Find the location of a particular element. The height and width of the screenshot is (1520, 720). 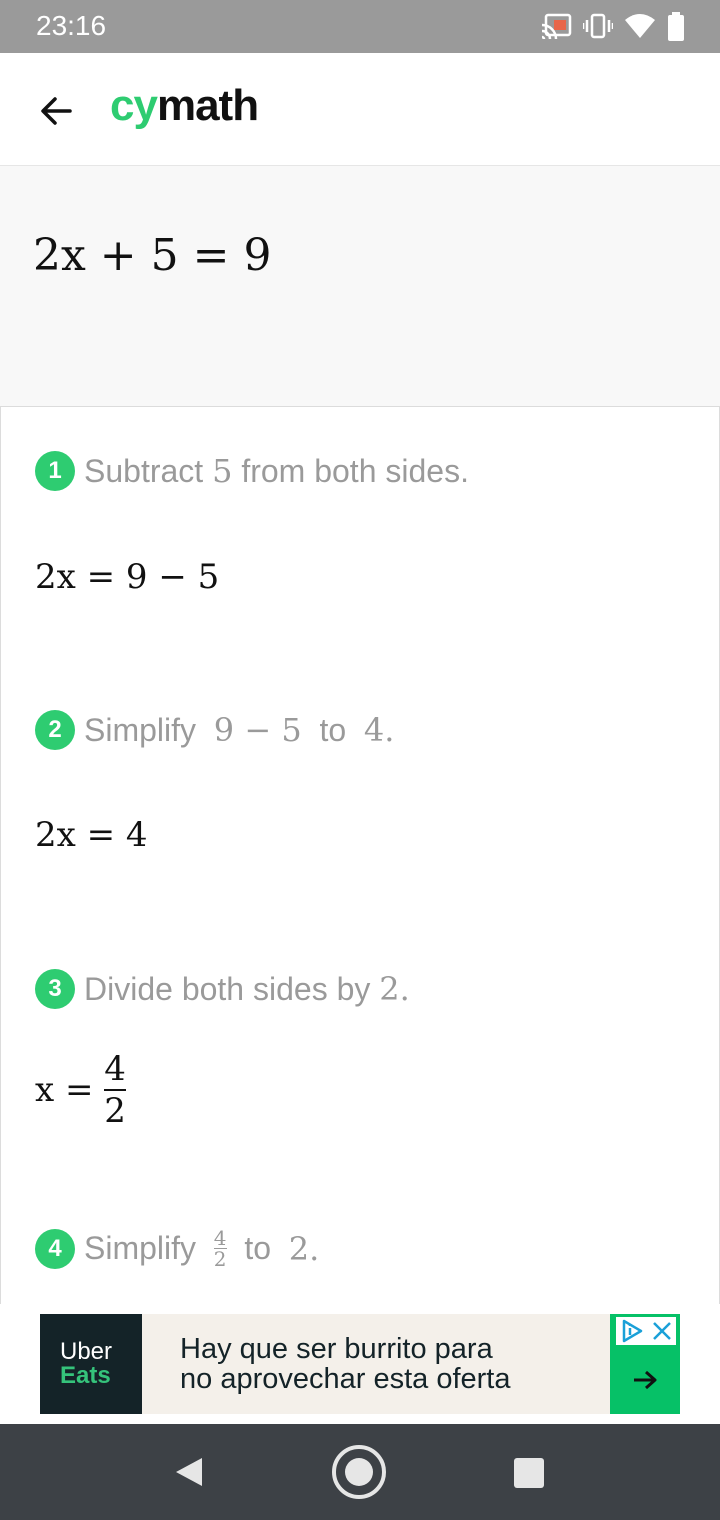

nav-home-icon is located at coordinates (359, 1472).